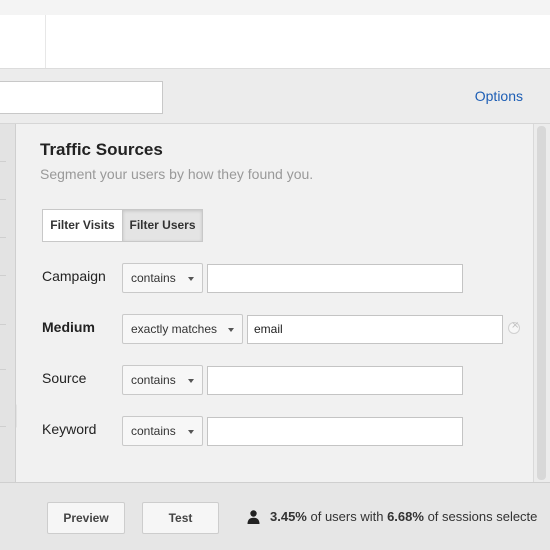 The height and width of the screenshot is (550, 550). Describe the element at coordinates (68, 327) in the screenshot. I see `medium-label: Medium` at that location.